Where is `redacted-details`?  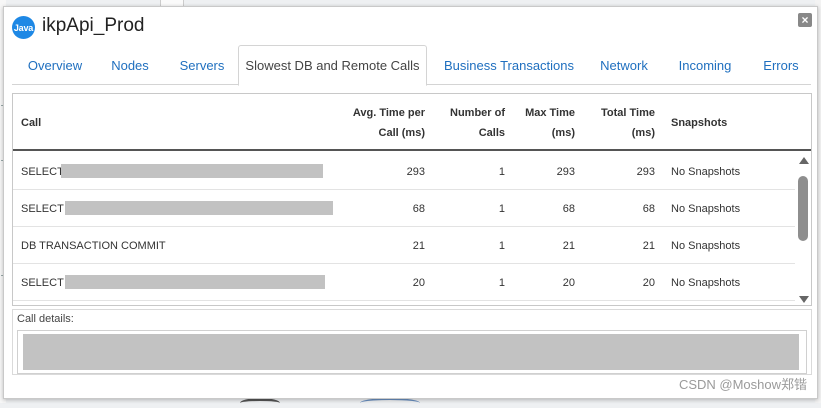
redacted-details is located at coordinates (411, 352).